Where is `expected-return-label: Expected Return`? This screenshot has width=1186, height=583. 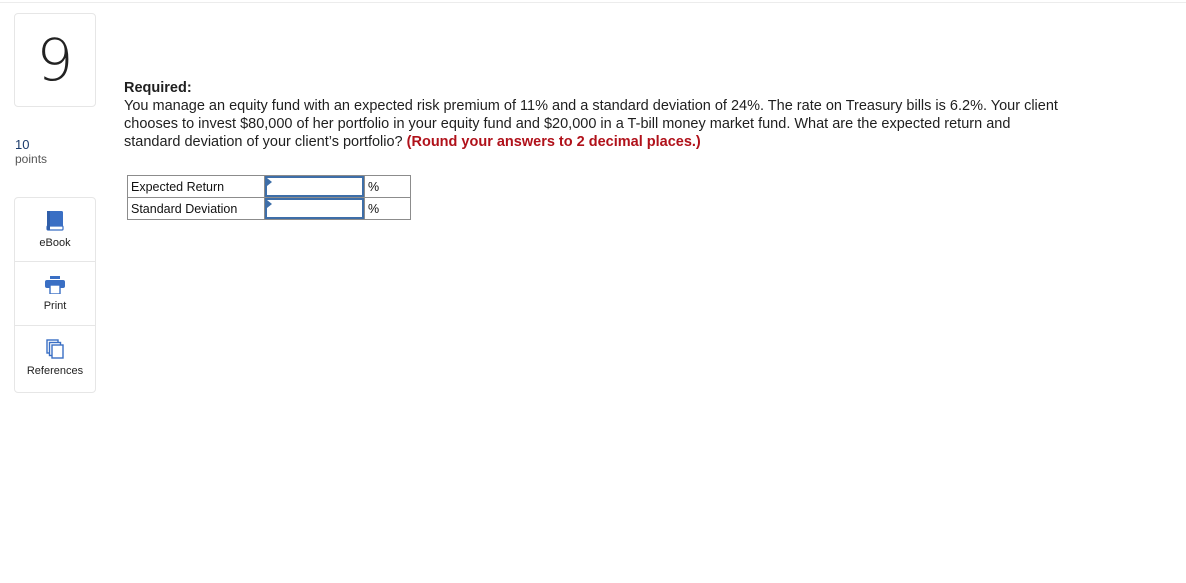
expected-return-label: Expected Return is located at coordinates (196, 186).